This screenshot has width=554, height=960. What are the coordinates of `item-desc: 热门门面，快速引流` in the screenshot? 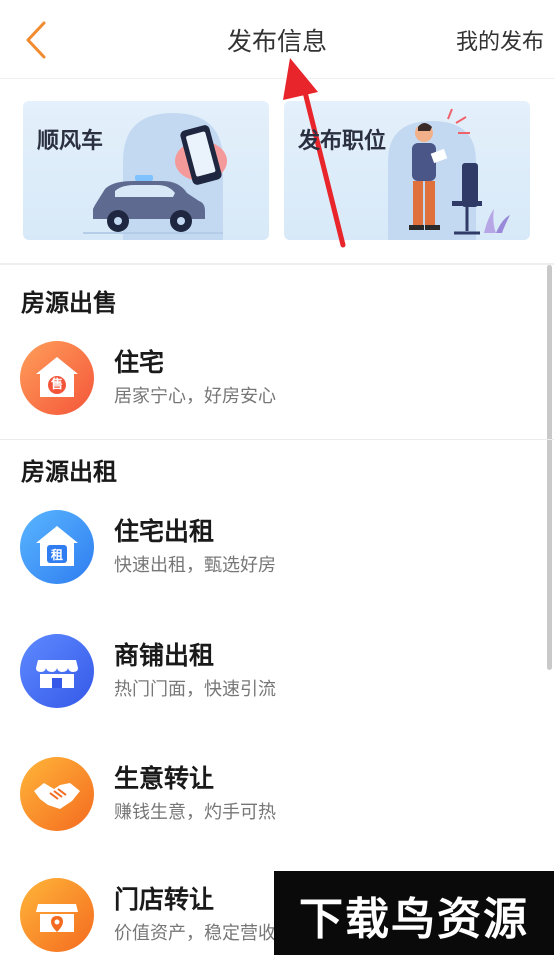 It's located at (195, 689).